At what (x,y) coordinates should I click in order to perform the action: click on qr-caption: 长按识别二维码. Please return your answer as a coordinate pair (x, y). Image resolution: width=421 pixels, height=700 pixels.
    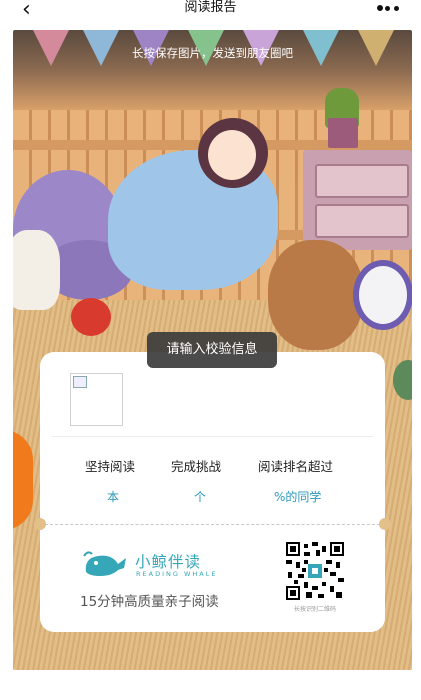
    Looking at the image, I should click on (314, 609).